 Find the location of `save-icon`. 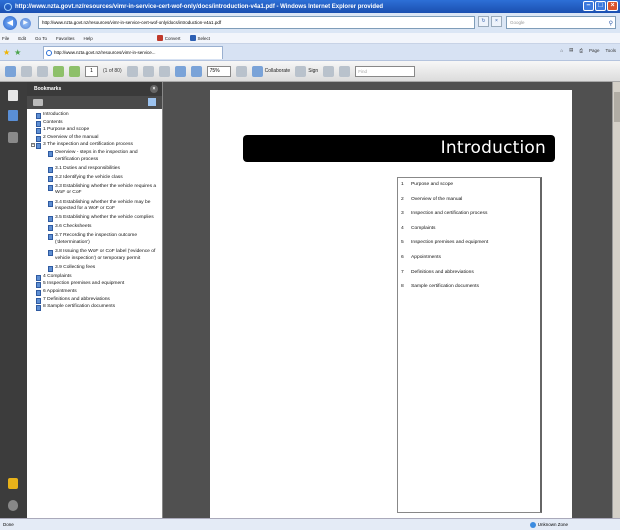

save-icon is located at coordinates (26, 71).